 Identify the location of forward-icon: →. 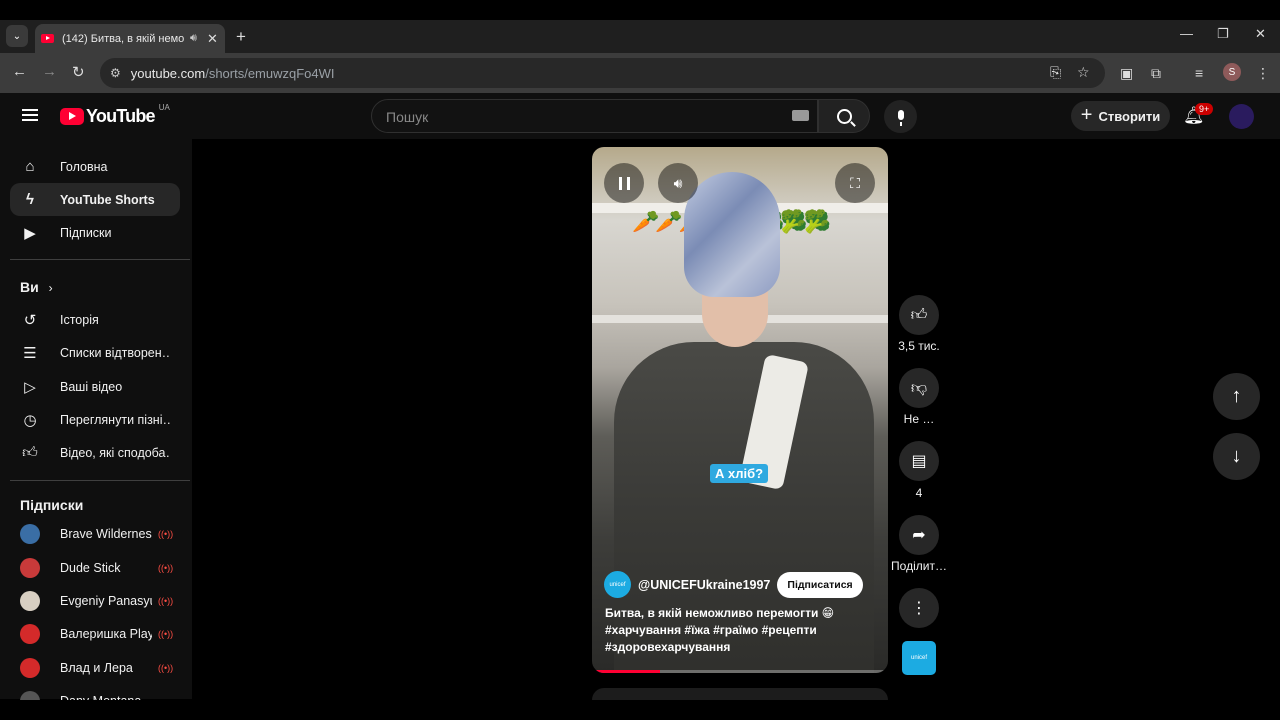
(49, 71).